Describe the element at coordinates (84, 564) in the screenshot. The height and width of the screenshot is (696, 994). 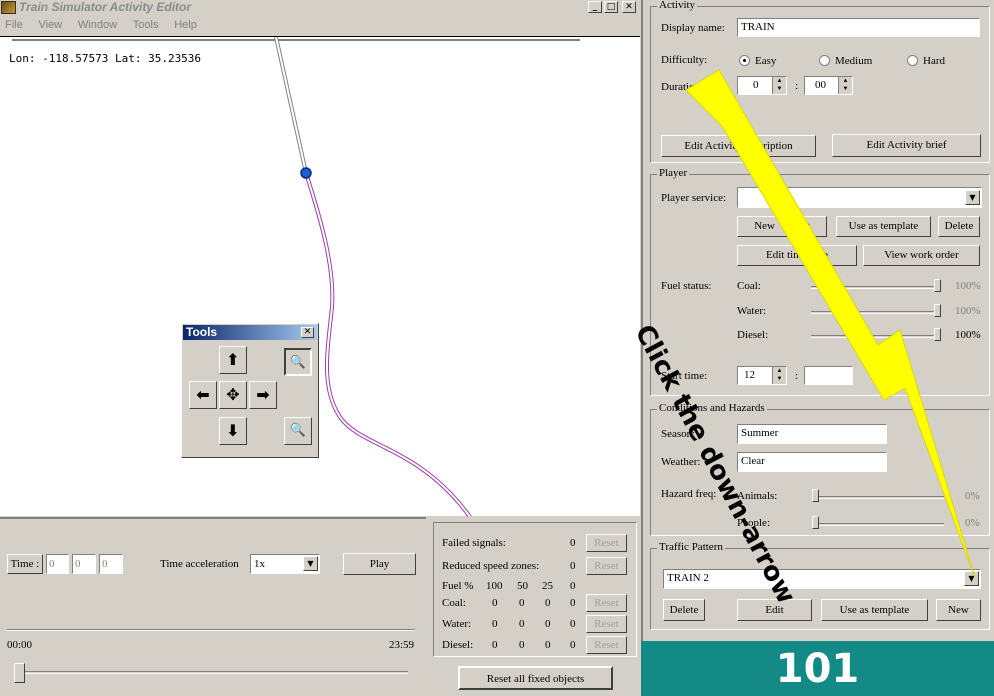
I see `time-minutes: 0` at that location.